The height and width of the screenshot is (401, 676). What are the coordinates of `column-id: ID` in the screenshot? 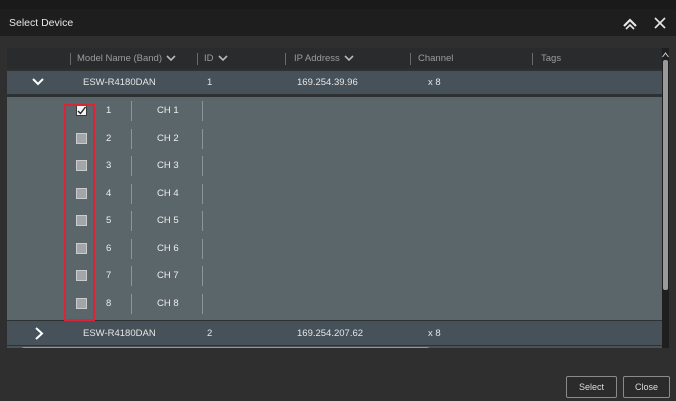 It's located at (216, 58).